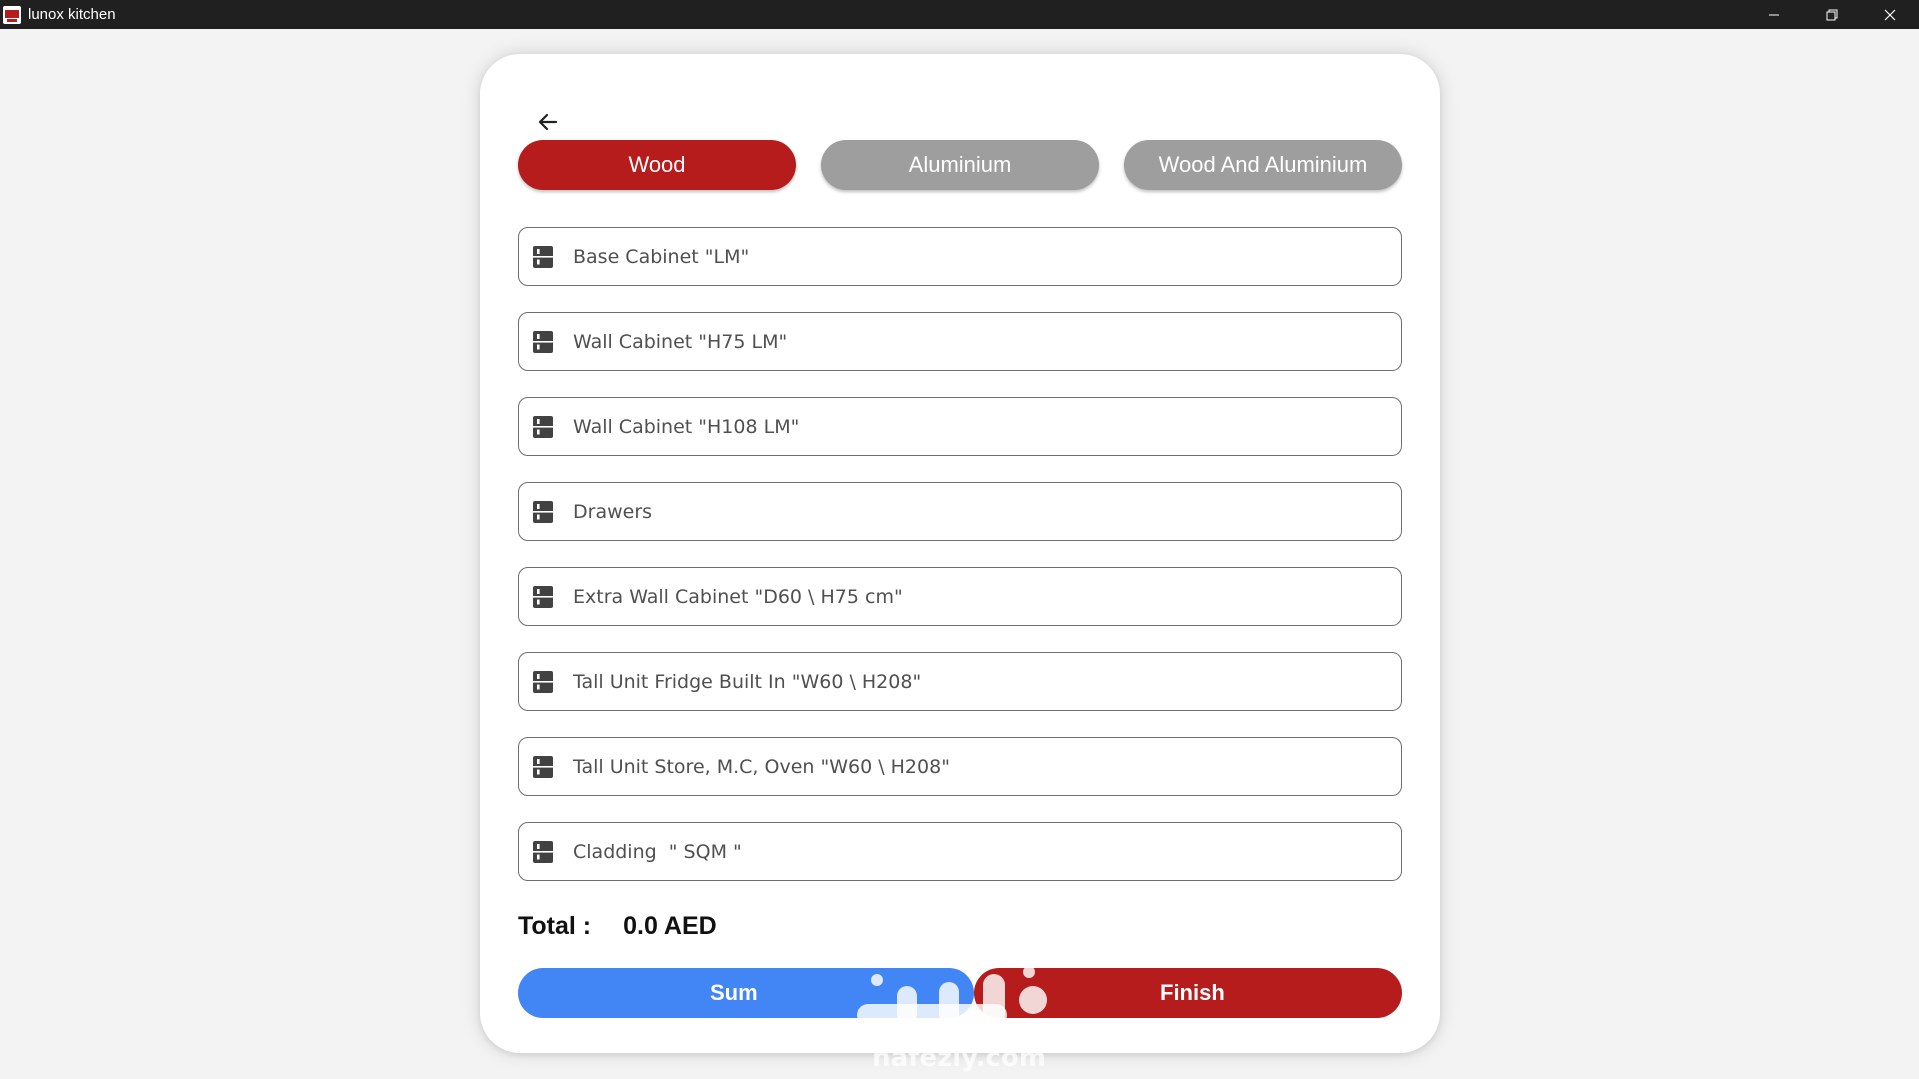 The image size is (1919, 1079). I want to click on arrow-back-icon, so click(548, 122).